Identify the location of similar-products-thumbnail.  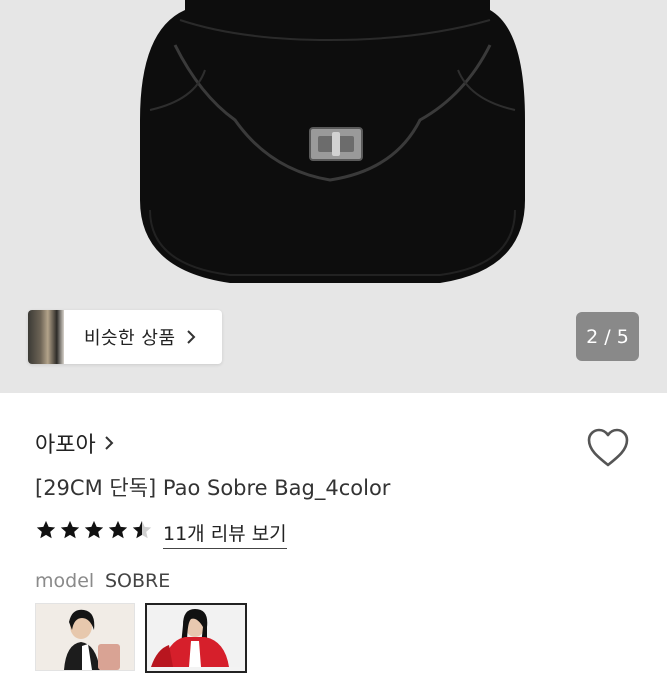
(46, 337).